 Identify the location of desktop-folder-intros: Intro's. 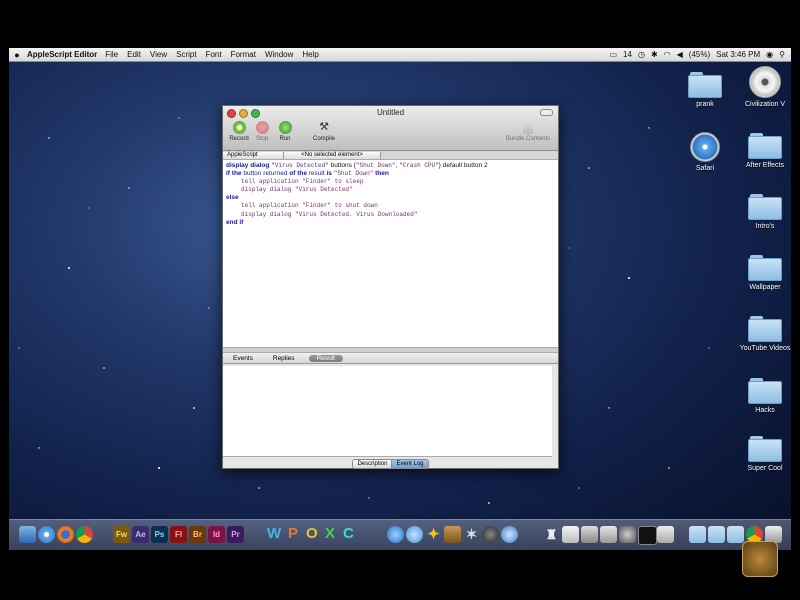
(763, 212).